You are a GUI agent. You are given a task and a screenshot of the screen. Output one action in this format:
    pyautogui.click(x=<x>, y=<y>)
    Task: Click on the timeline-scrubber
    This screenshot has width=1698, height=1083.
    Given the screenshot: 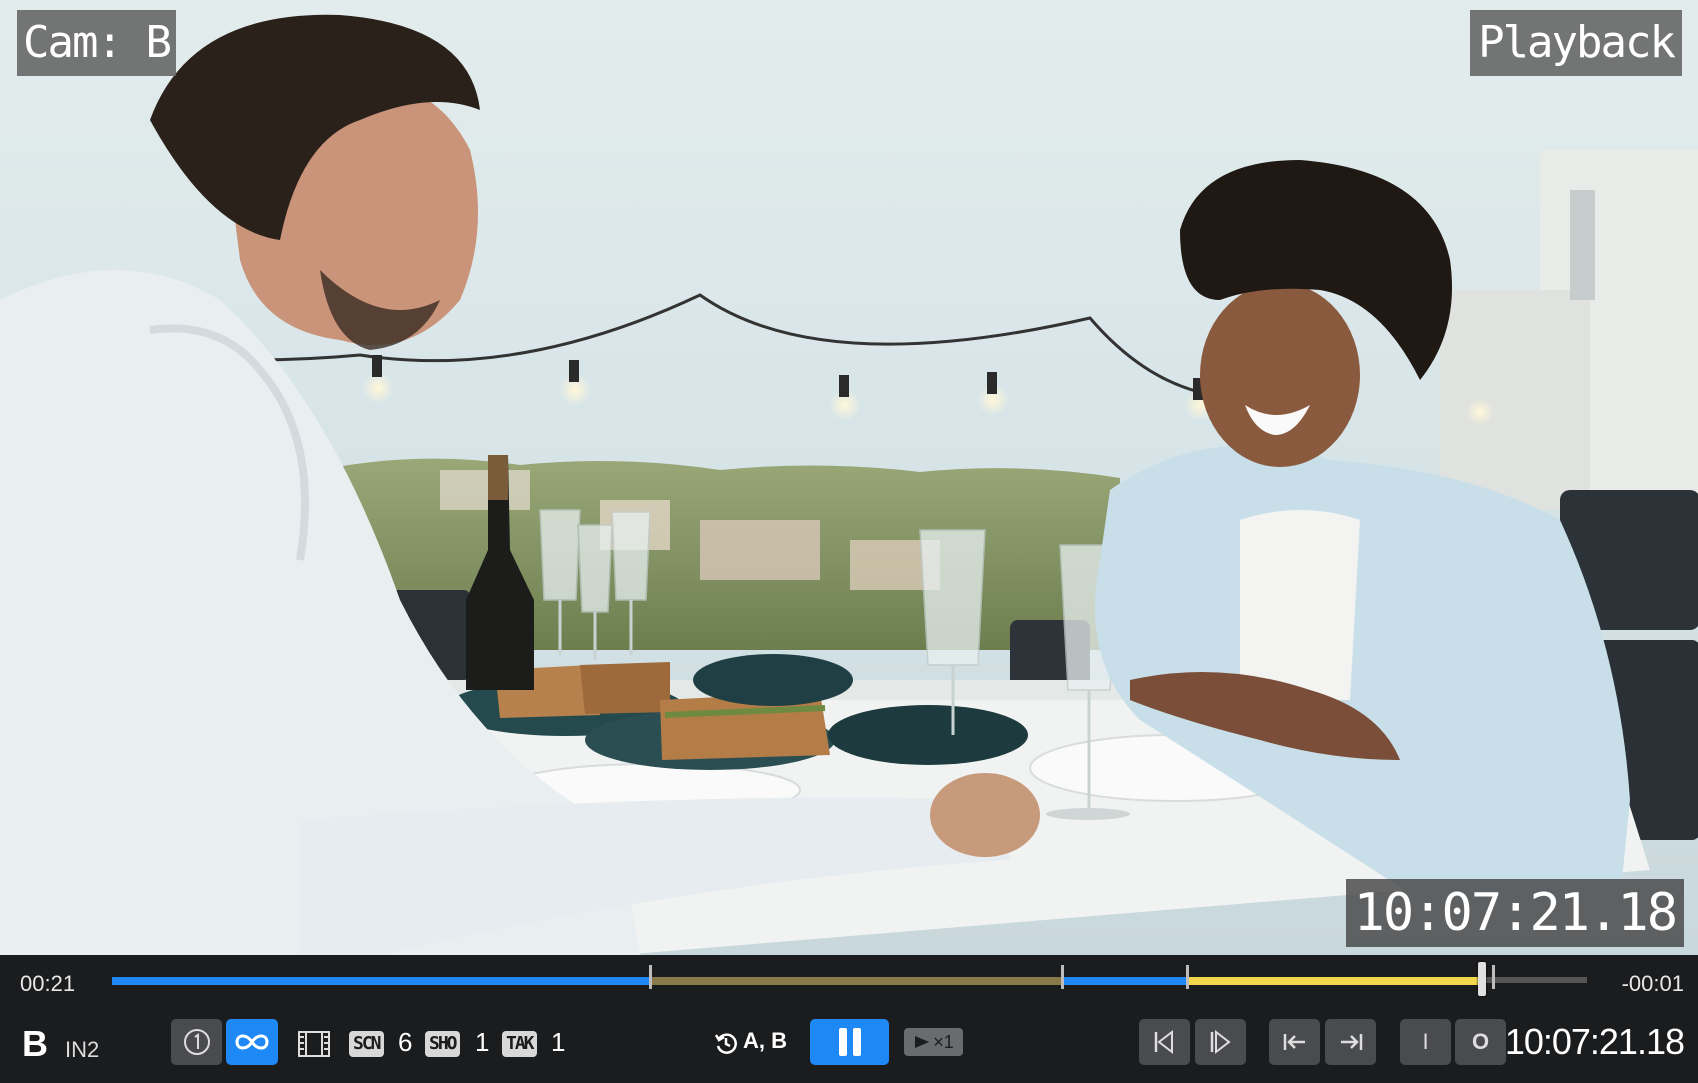 What is the action you would take?
    pyautogui.click(x=849, y=979)
    